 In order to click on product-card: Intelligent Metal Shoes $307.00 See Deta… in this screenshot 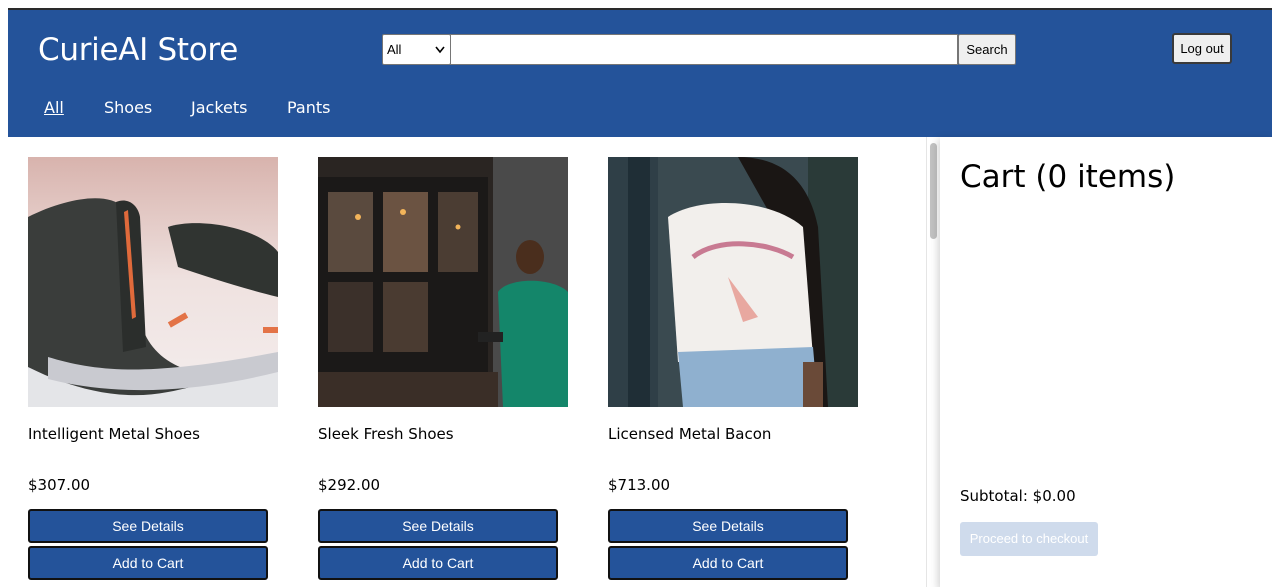, I will do `click(153, 368)`.